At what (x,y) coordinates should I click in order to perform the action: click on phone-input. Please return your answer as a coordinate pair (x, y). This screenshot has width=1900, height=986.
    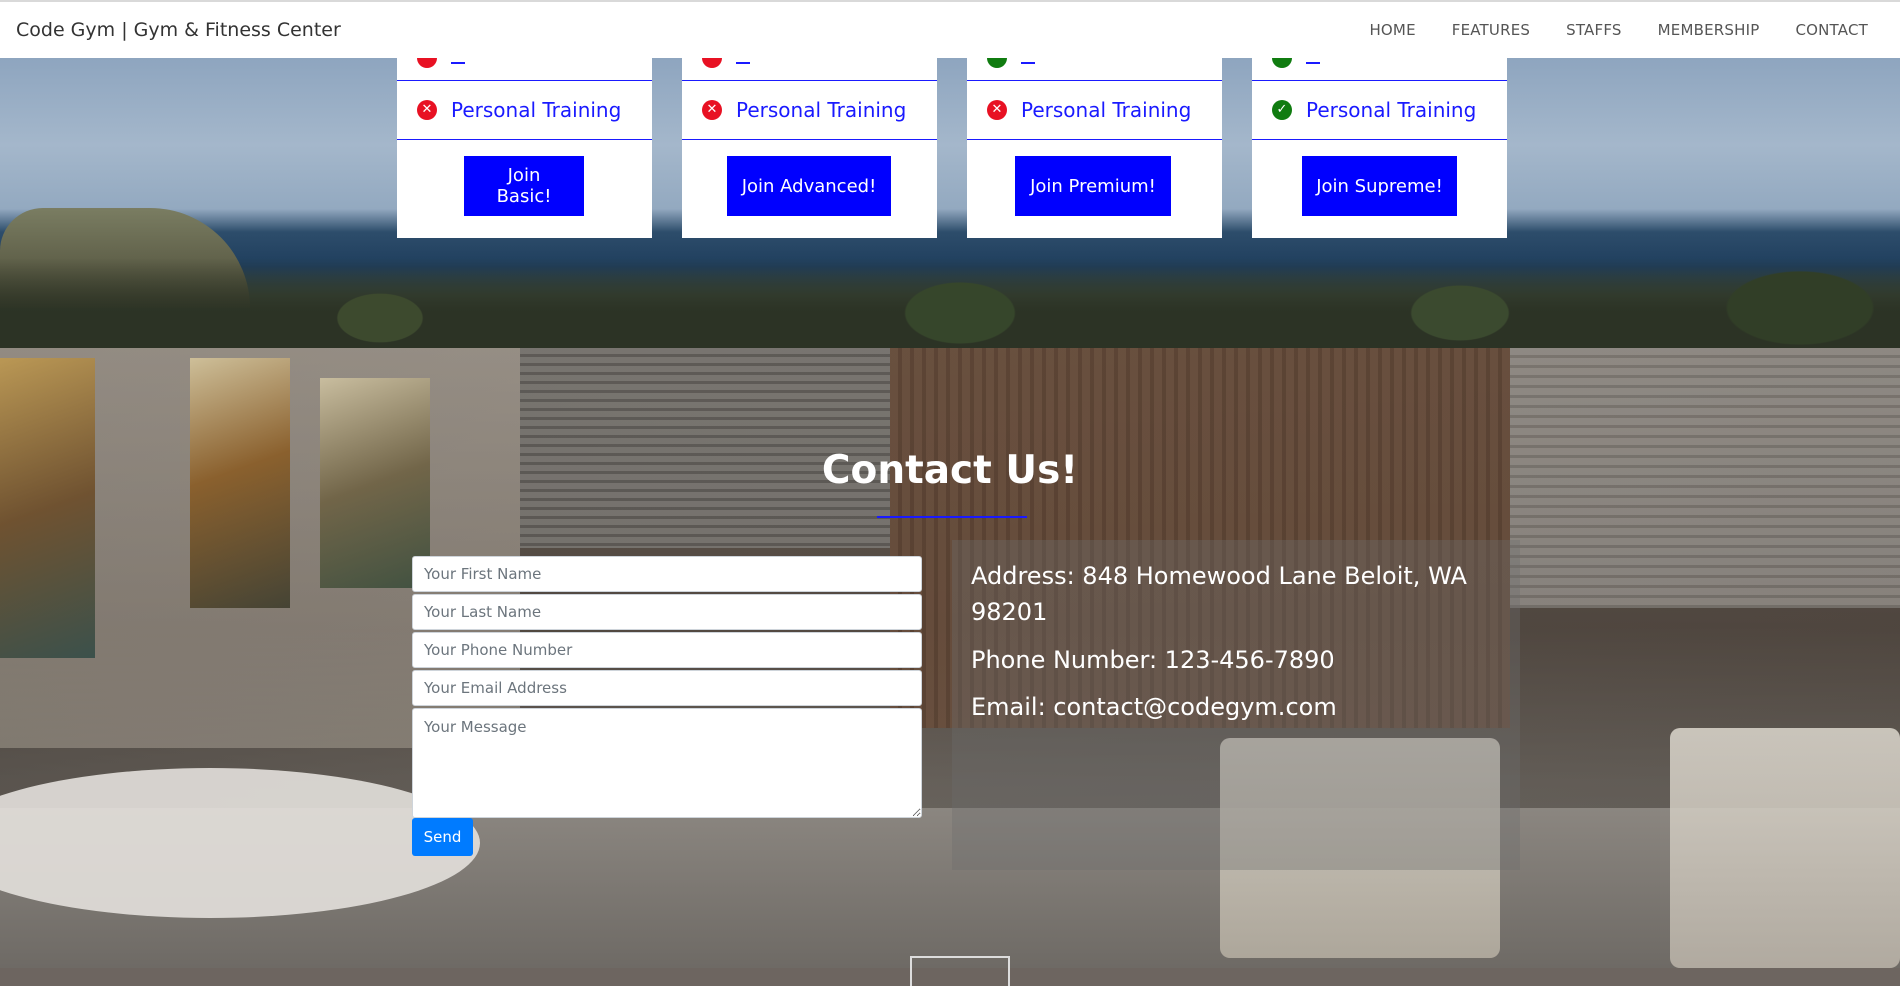
    Looking at the image, I should click on (667, 650).